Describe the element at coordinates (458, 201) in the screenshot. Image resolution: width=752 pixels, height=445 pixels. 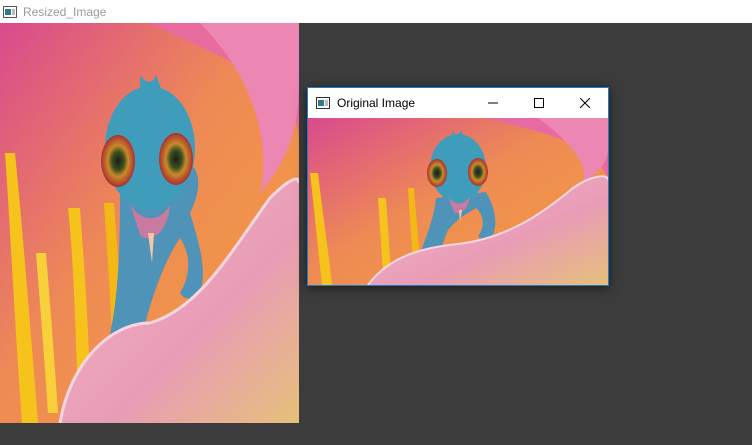
I see `original-image-canvas` at that location.